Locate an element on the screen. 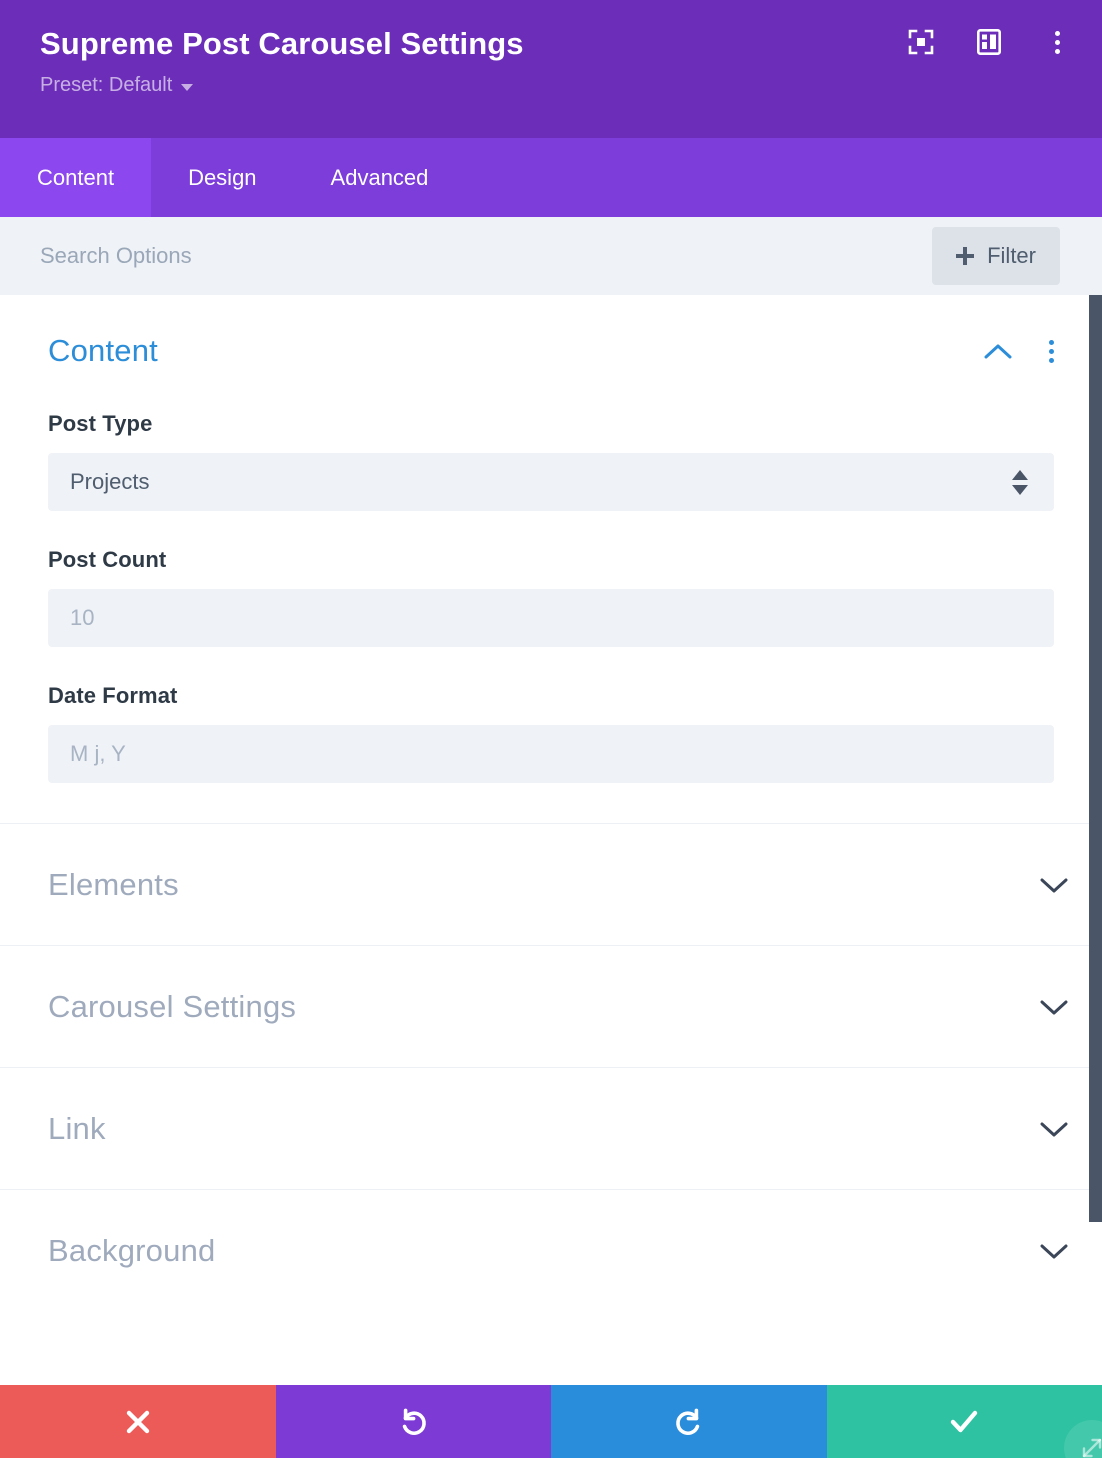 The image size is (1102, 1458). field-post-count: Post Count is located at coordinates (551, 597).